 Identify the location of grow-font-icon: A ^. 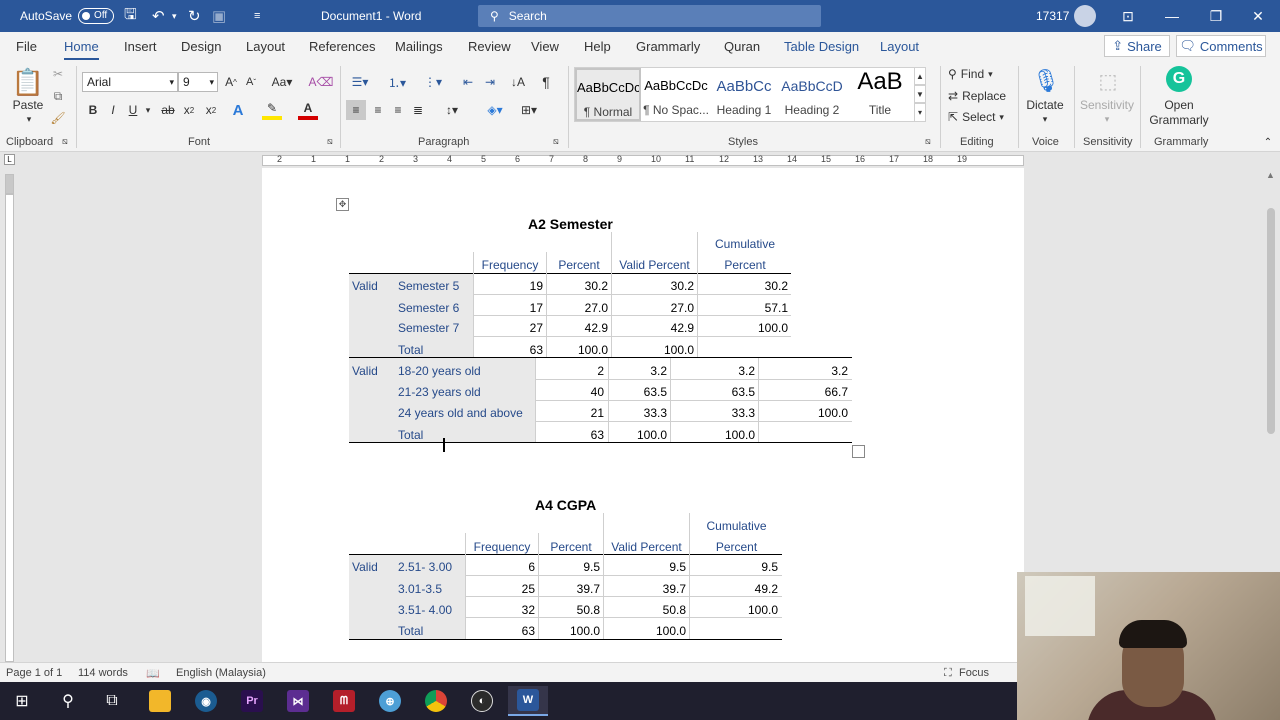
(231, 82).